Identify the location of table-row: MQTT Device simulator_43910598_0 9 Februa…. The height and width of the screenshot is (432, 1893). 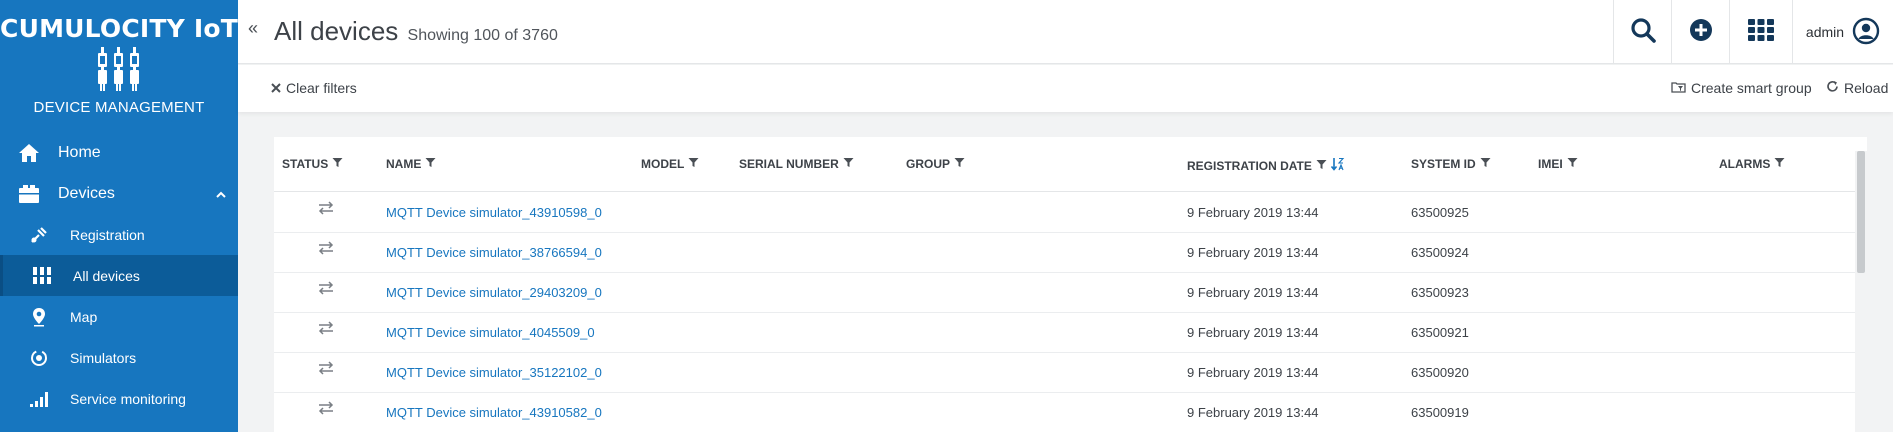
(1070, 213).